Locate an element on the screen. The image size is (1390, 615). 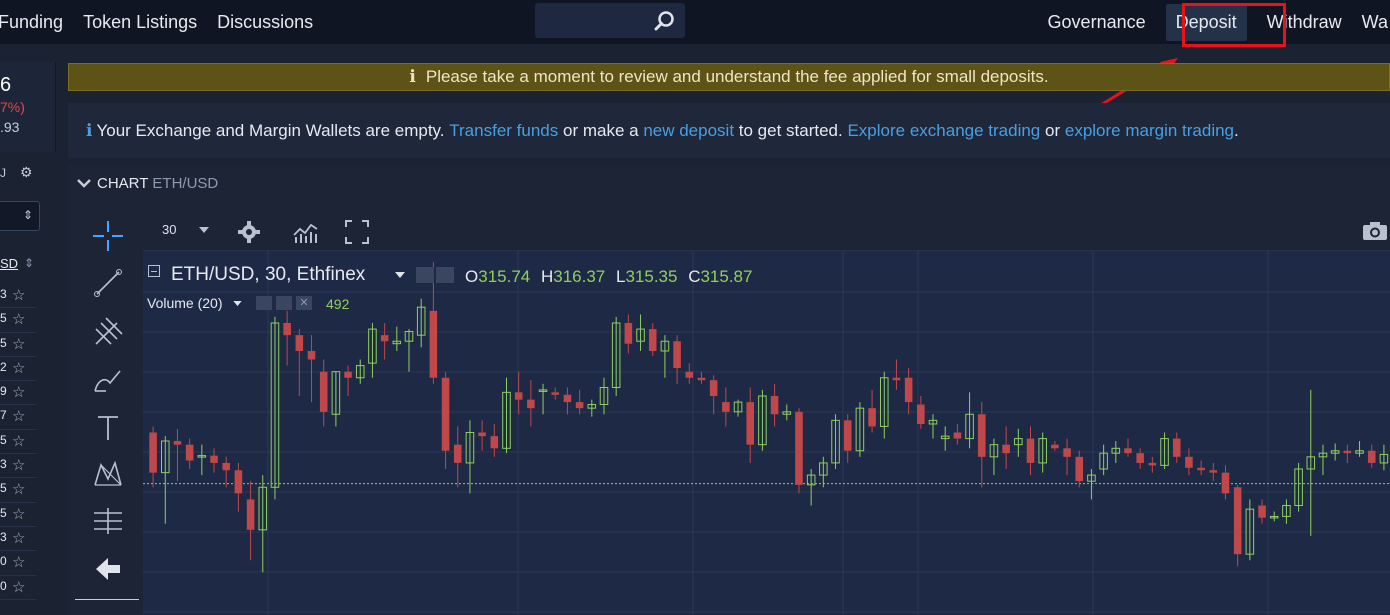
explore-exchange-link: Explore exchange trading is located at coordinates (943, 131).